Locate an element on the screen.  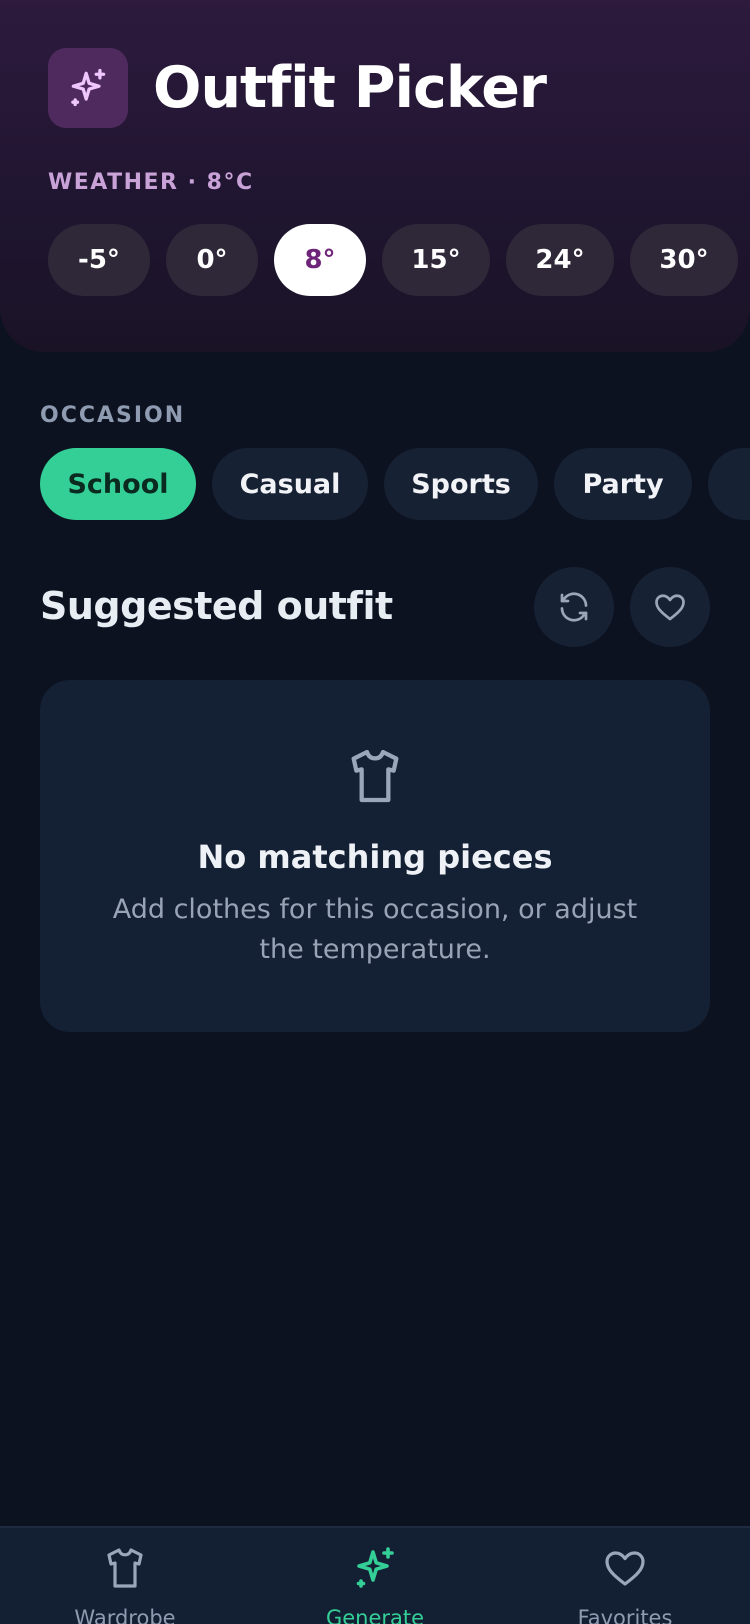
suggested-outfit-title: Suggested outfit is located at coordinates (216, 606).